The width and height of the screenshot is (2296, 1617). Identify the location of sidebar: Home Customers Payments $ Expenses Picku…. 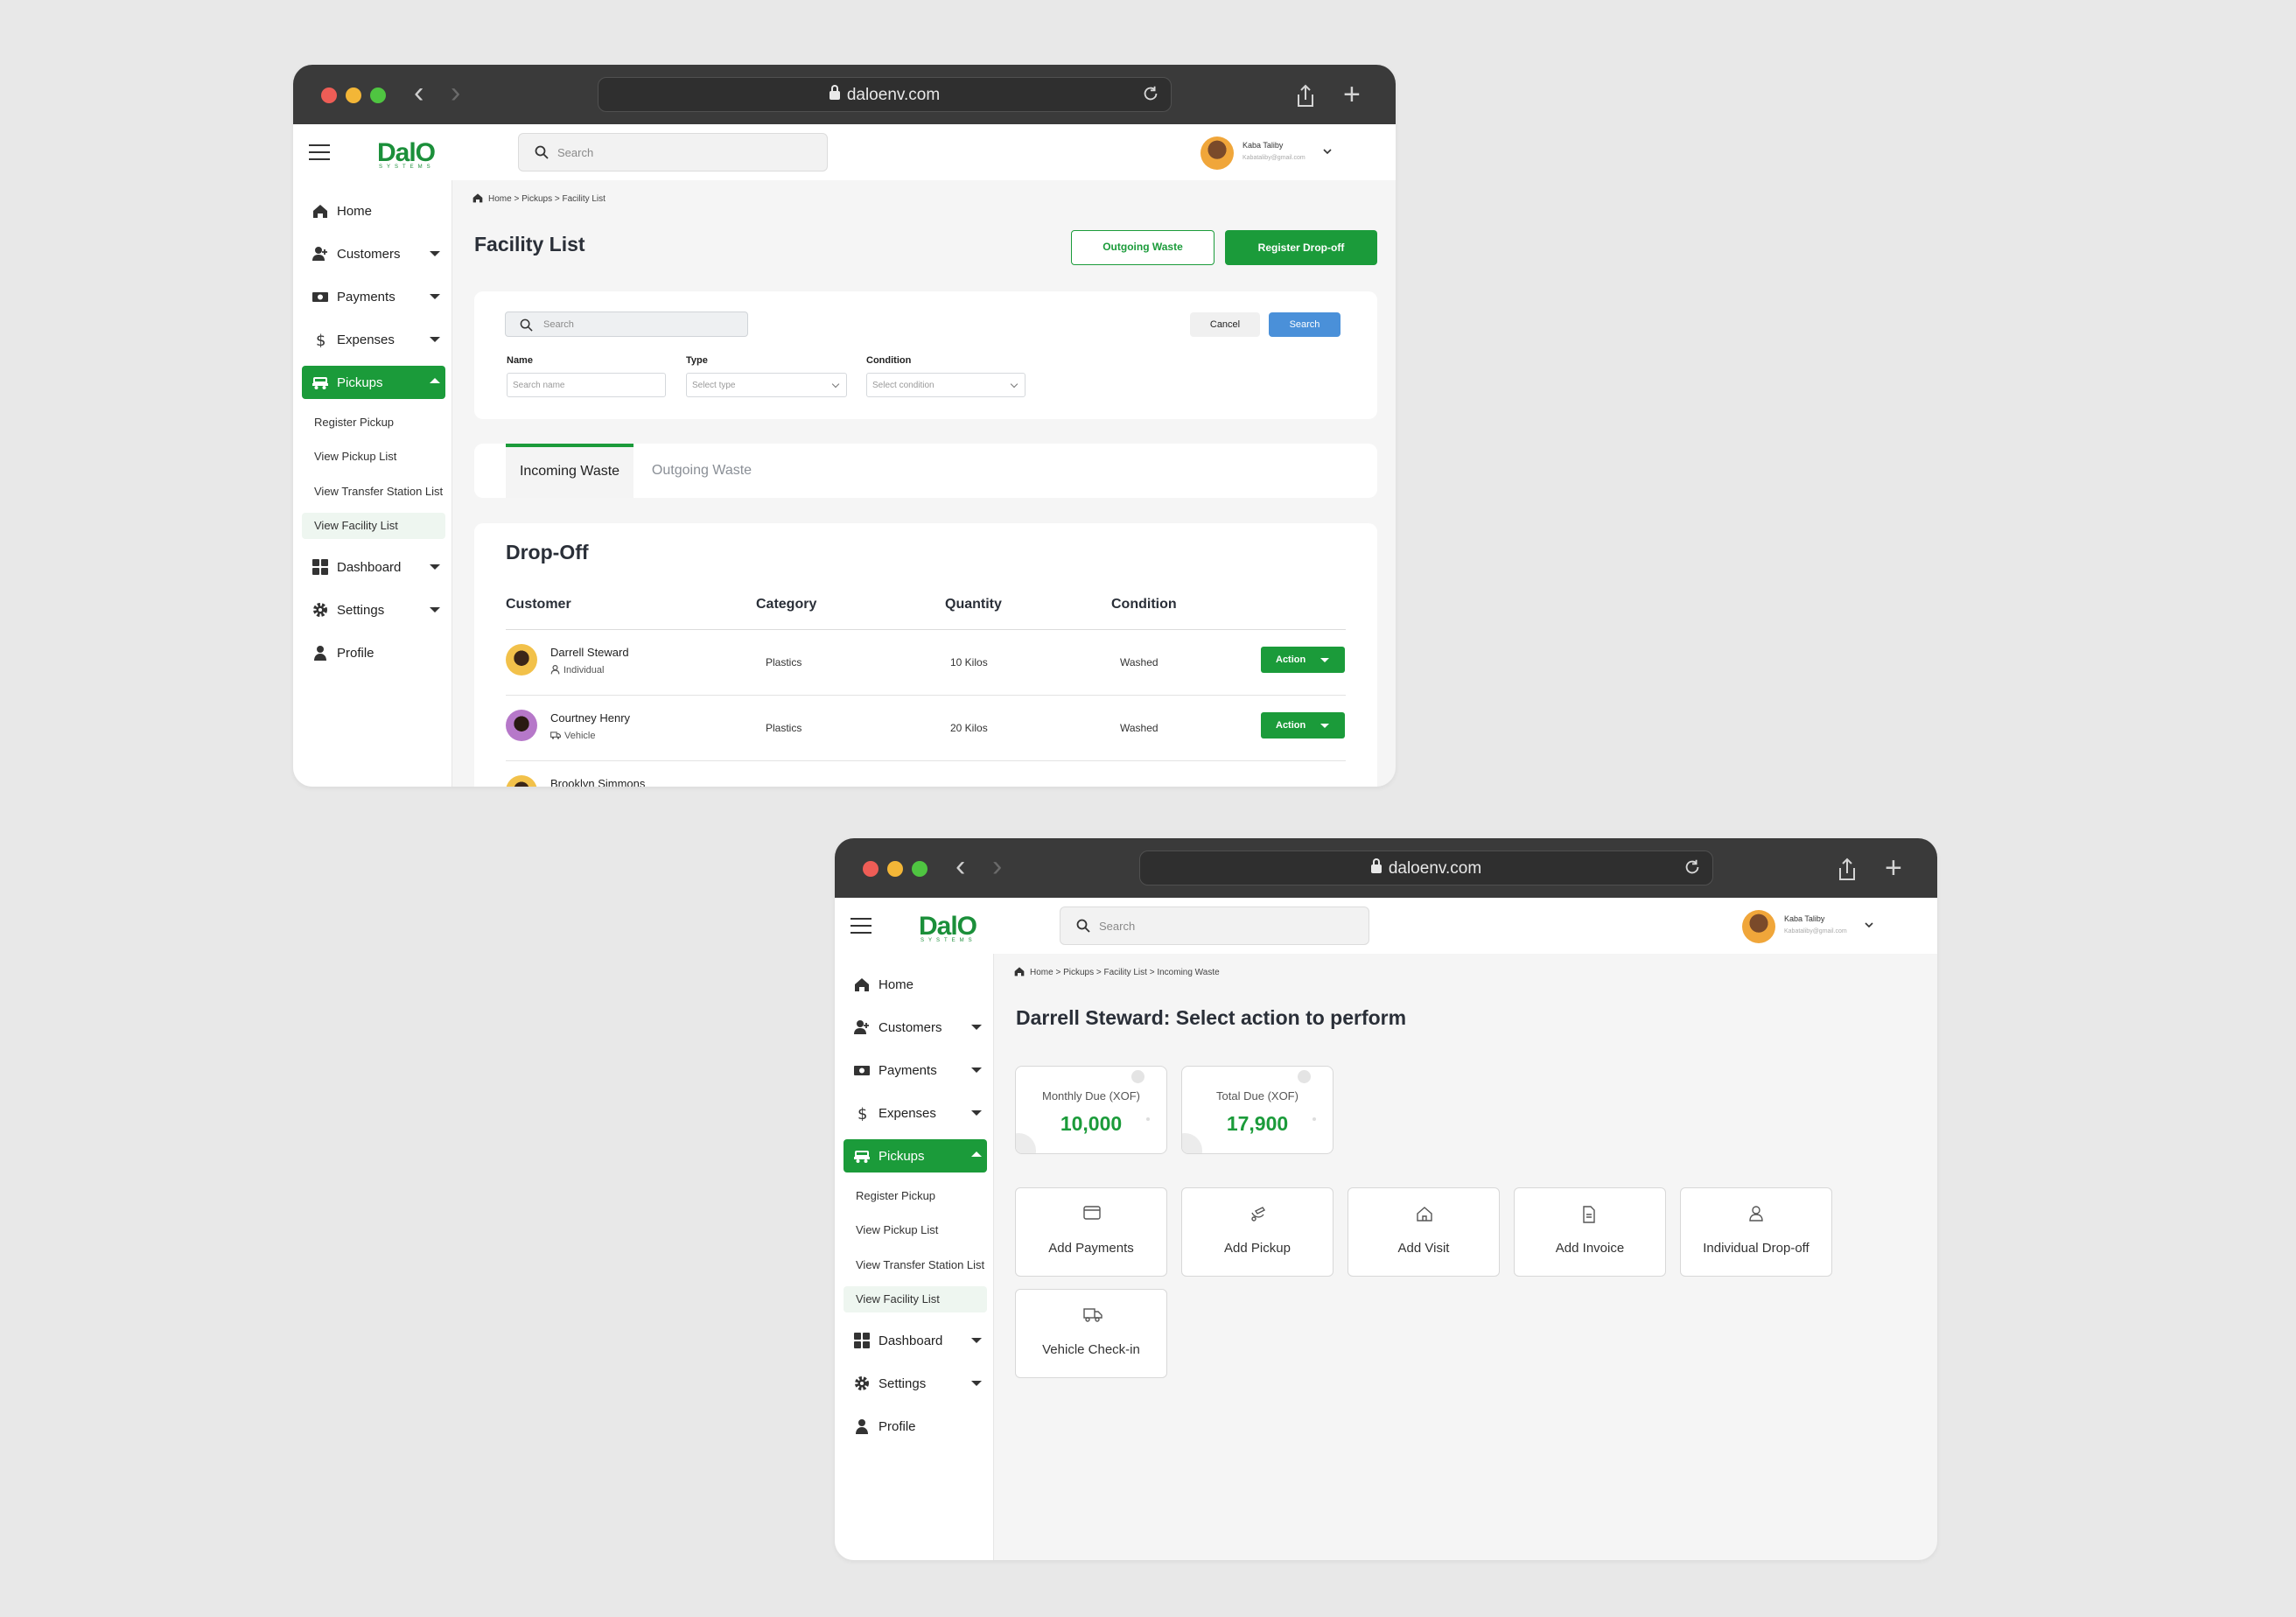
(914, 1257).